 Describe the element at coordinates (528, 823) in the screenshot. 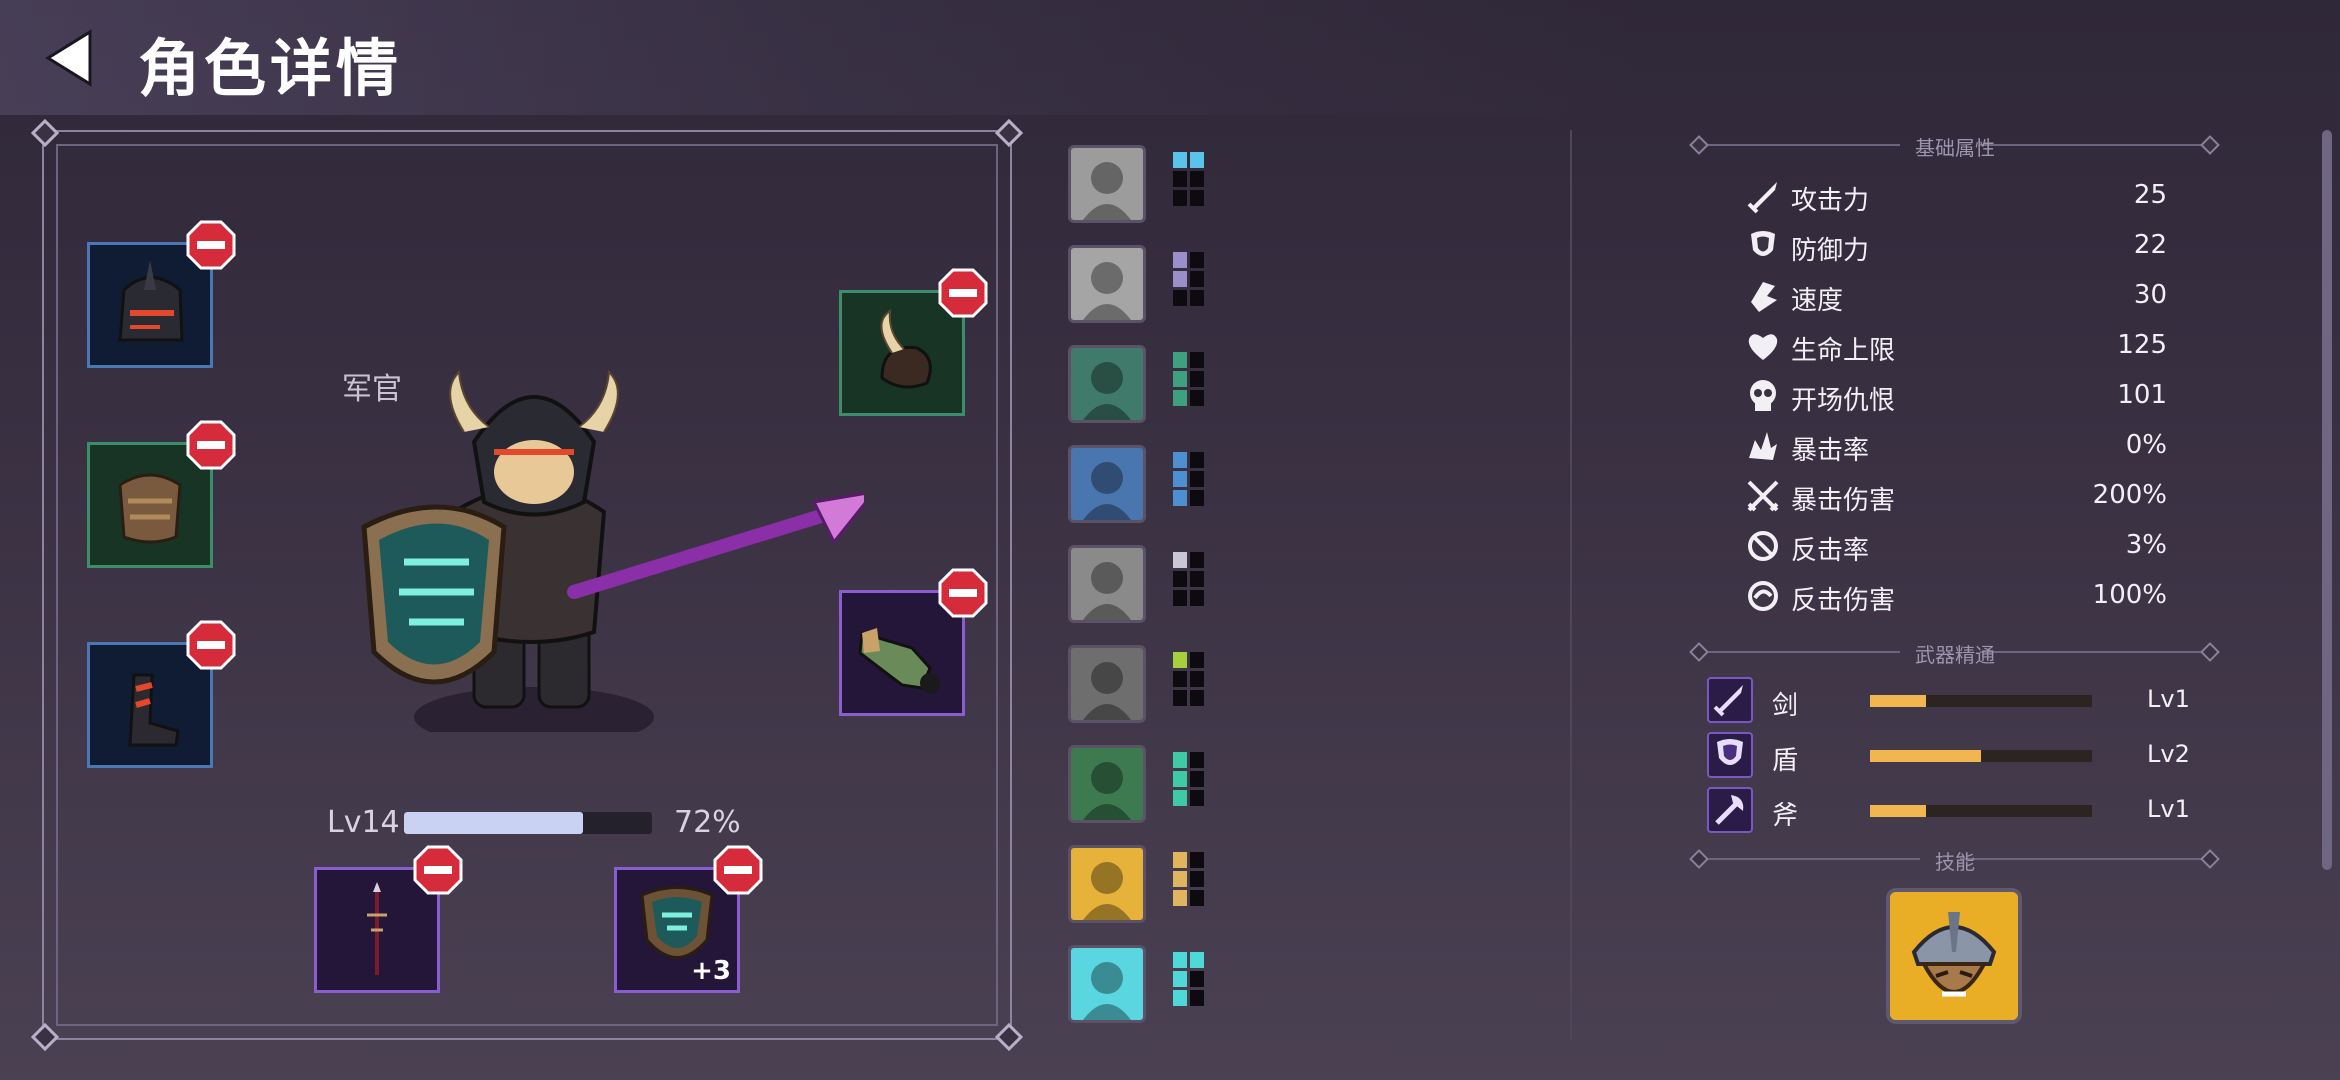

I see `xp-bar` at that location.